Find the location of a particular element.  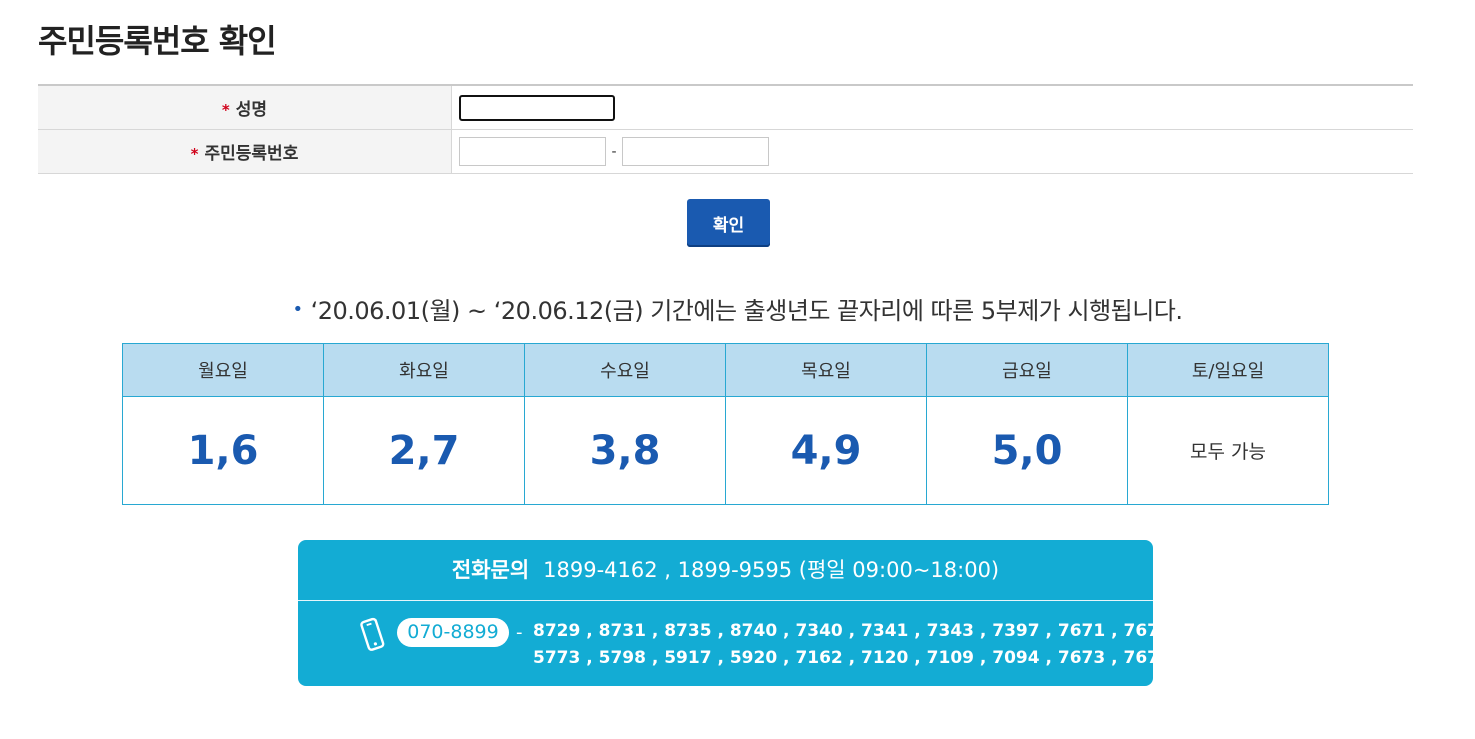

schedule-header: 목요일 is located at coordinates (826, 370).